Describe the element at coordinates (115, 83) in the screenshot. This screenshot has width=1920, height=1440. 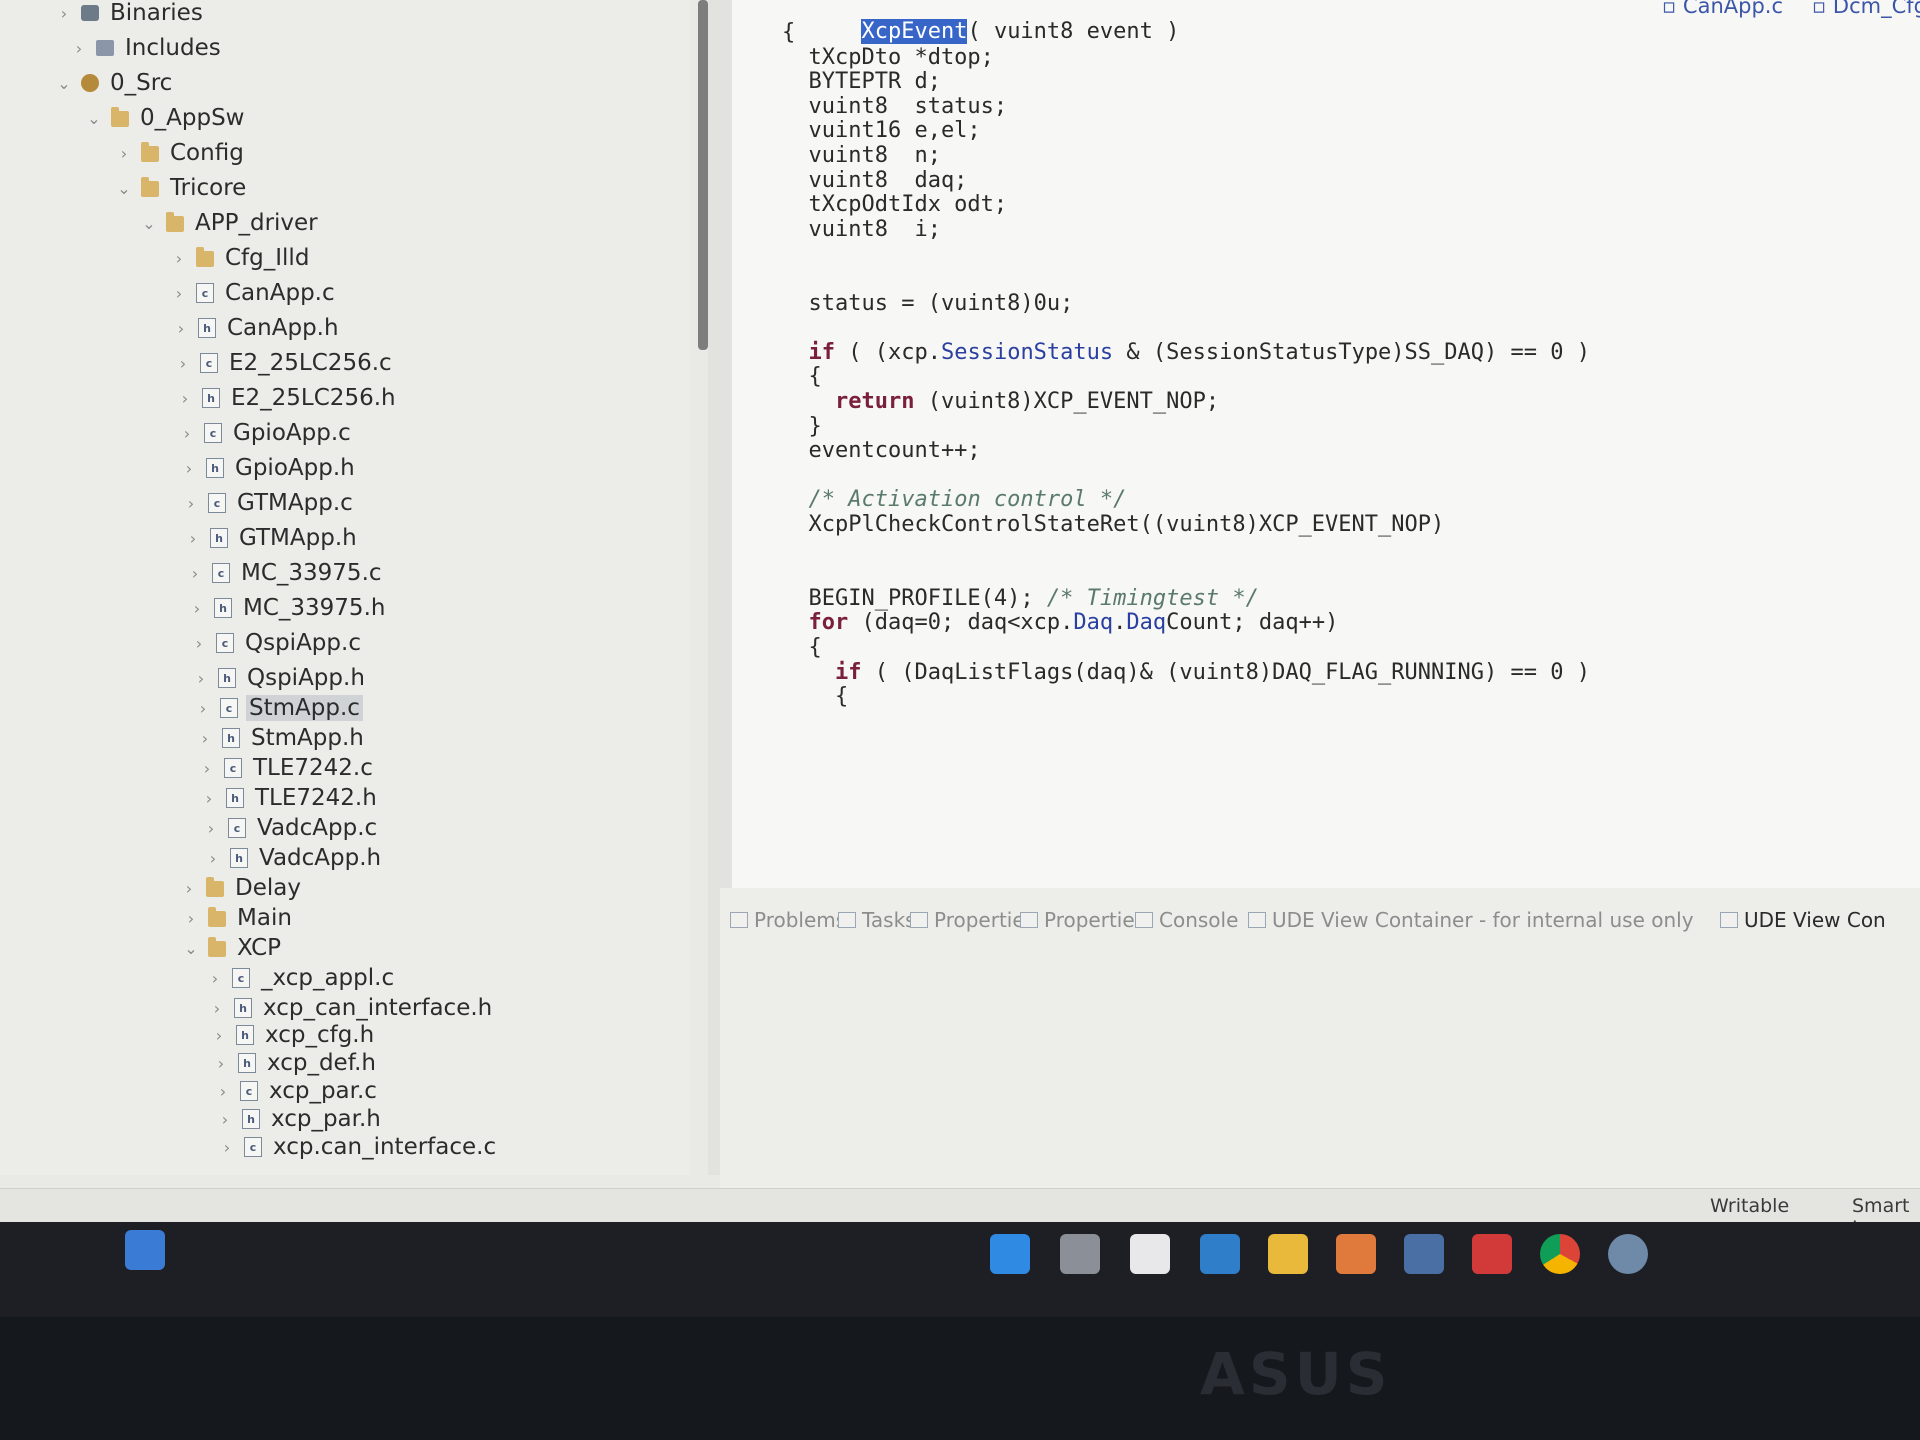
I see `tree-item: ⌄ 0_Src` at that location.